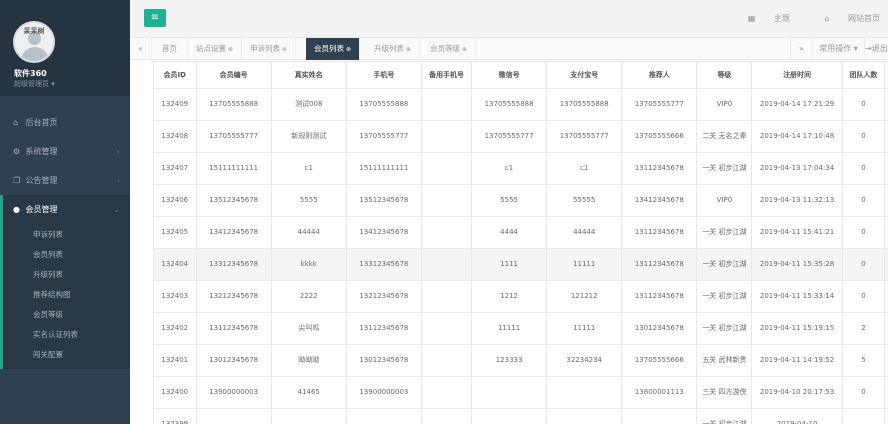 The width and height of the screenshot is (888, 424). Describe the element at coordinates (584, 296) in the screenshot. I see `table-cell: 121212` at that location.